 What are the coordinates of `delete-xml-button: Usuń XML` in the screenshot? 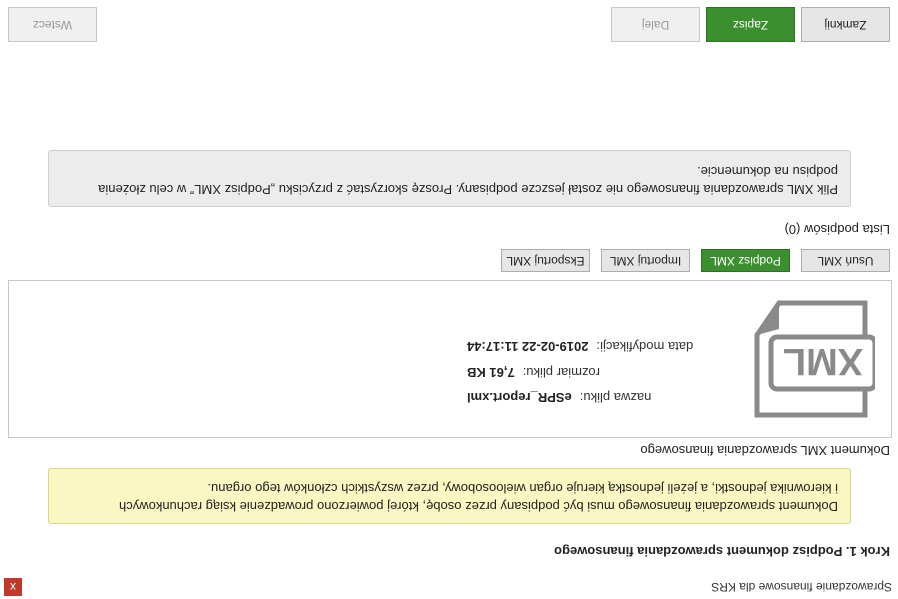 It's located at (845, 260).